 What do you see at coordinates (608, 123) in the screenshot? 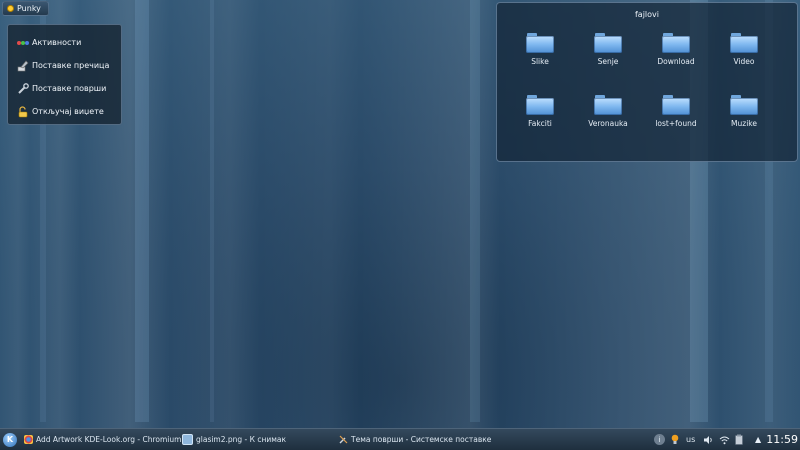
I see `folder-label: Veronauka` at bounding box center [608, 123].